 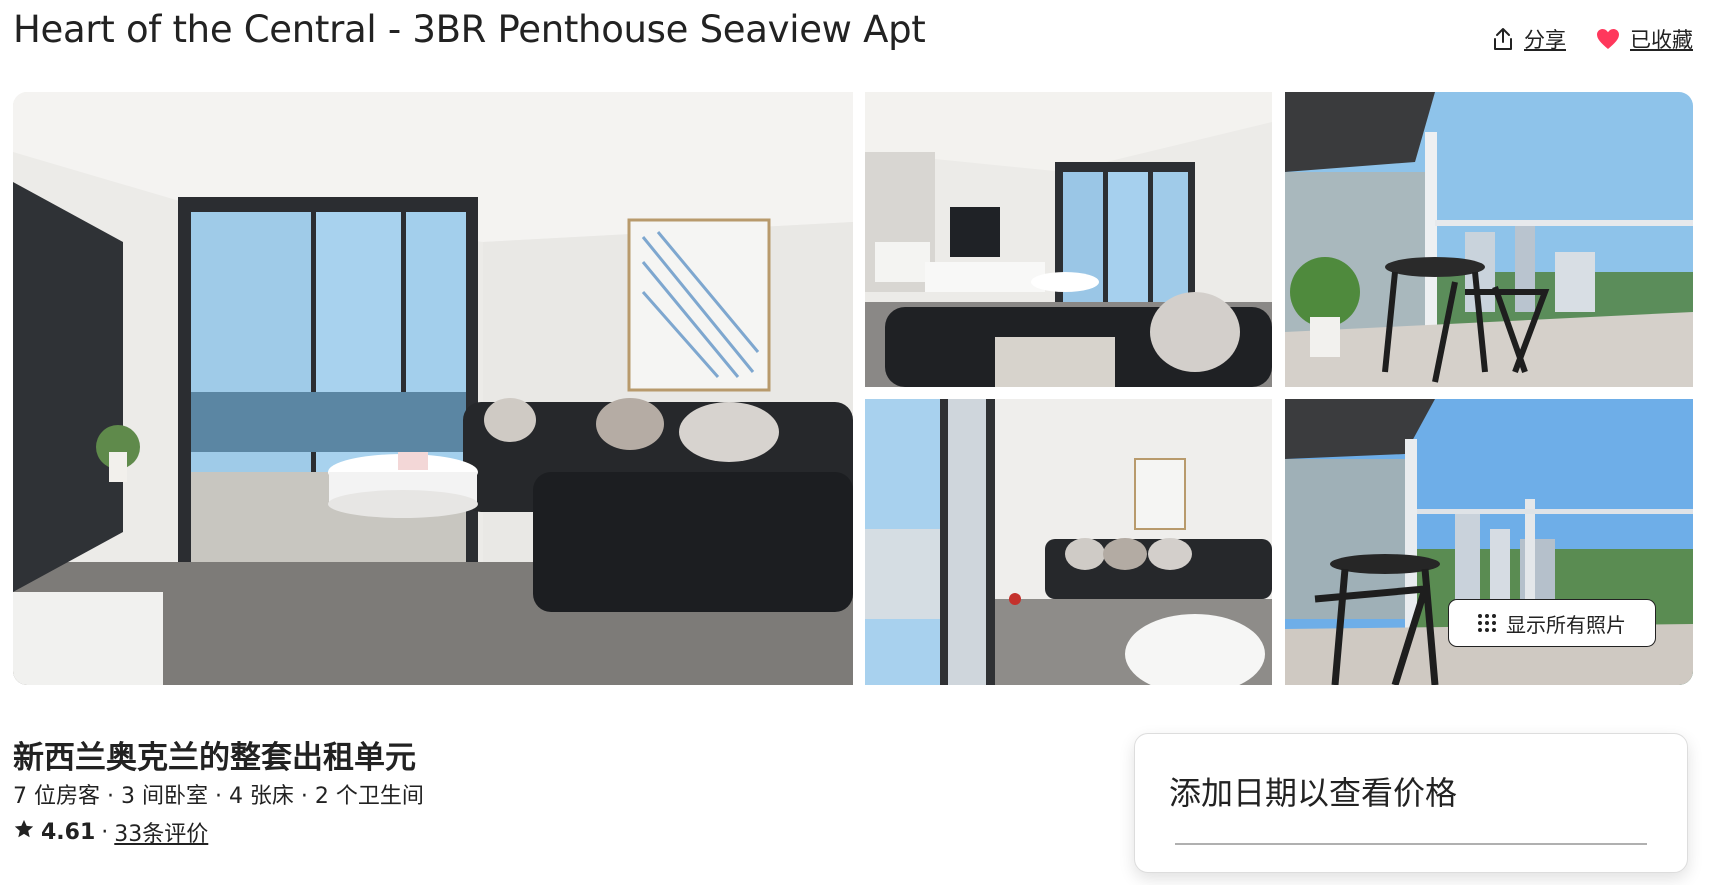 What do you see at coordinates (1068, 542) in the screenshot?
I see `photo-living-room-sofa` at bounding box center [1068, 542].